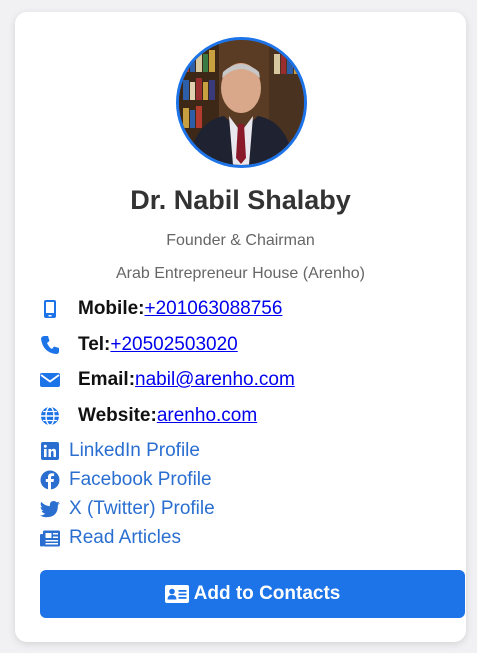 The height and width of the screenshot is (653, 477). Describe the element at coordinates (50, 416) in the screenshot. I see `globe-icon` at that location.